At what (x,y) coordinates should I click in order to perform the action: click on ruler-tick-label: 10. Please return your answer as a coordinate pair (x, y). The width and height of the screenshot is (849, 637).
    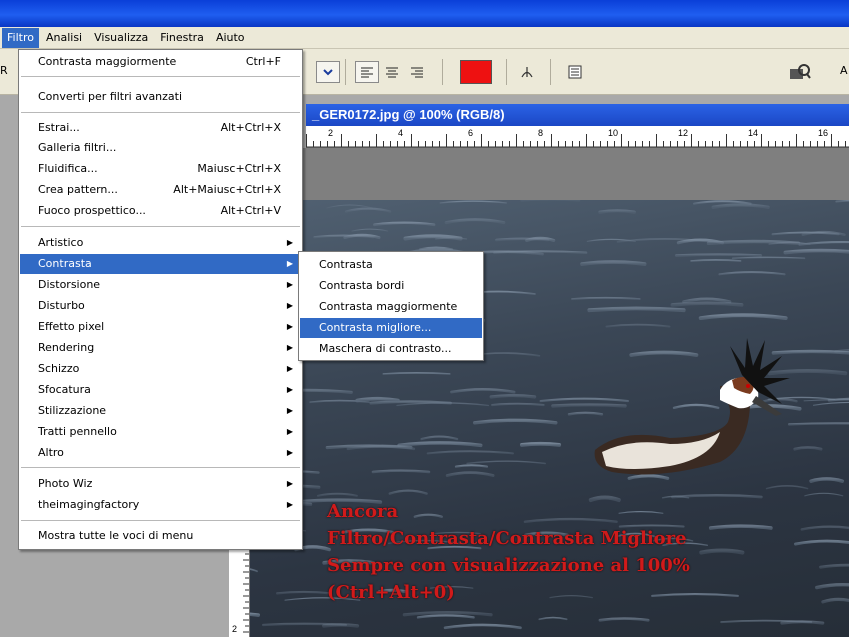
    Looking at the image, I should click on (613, 133).